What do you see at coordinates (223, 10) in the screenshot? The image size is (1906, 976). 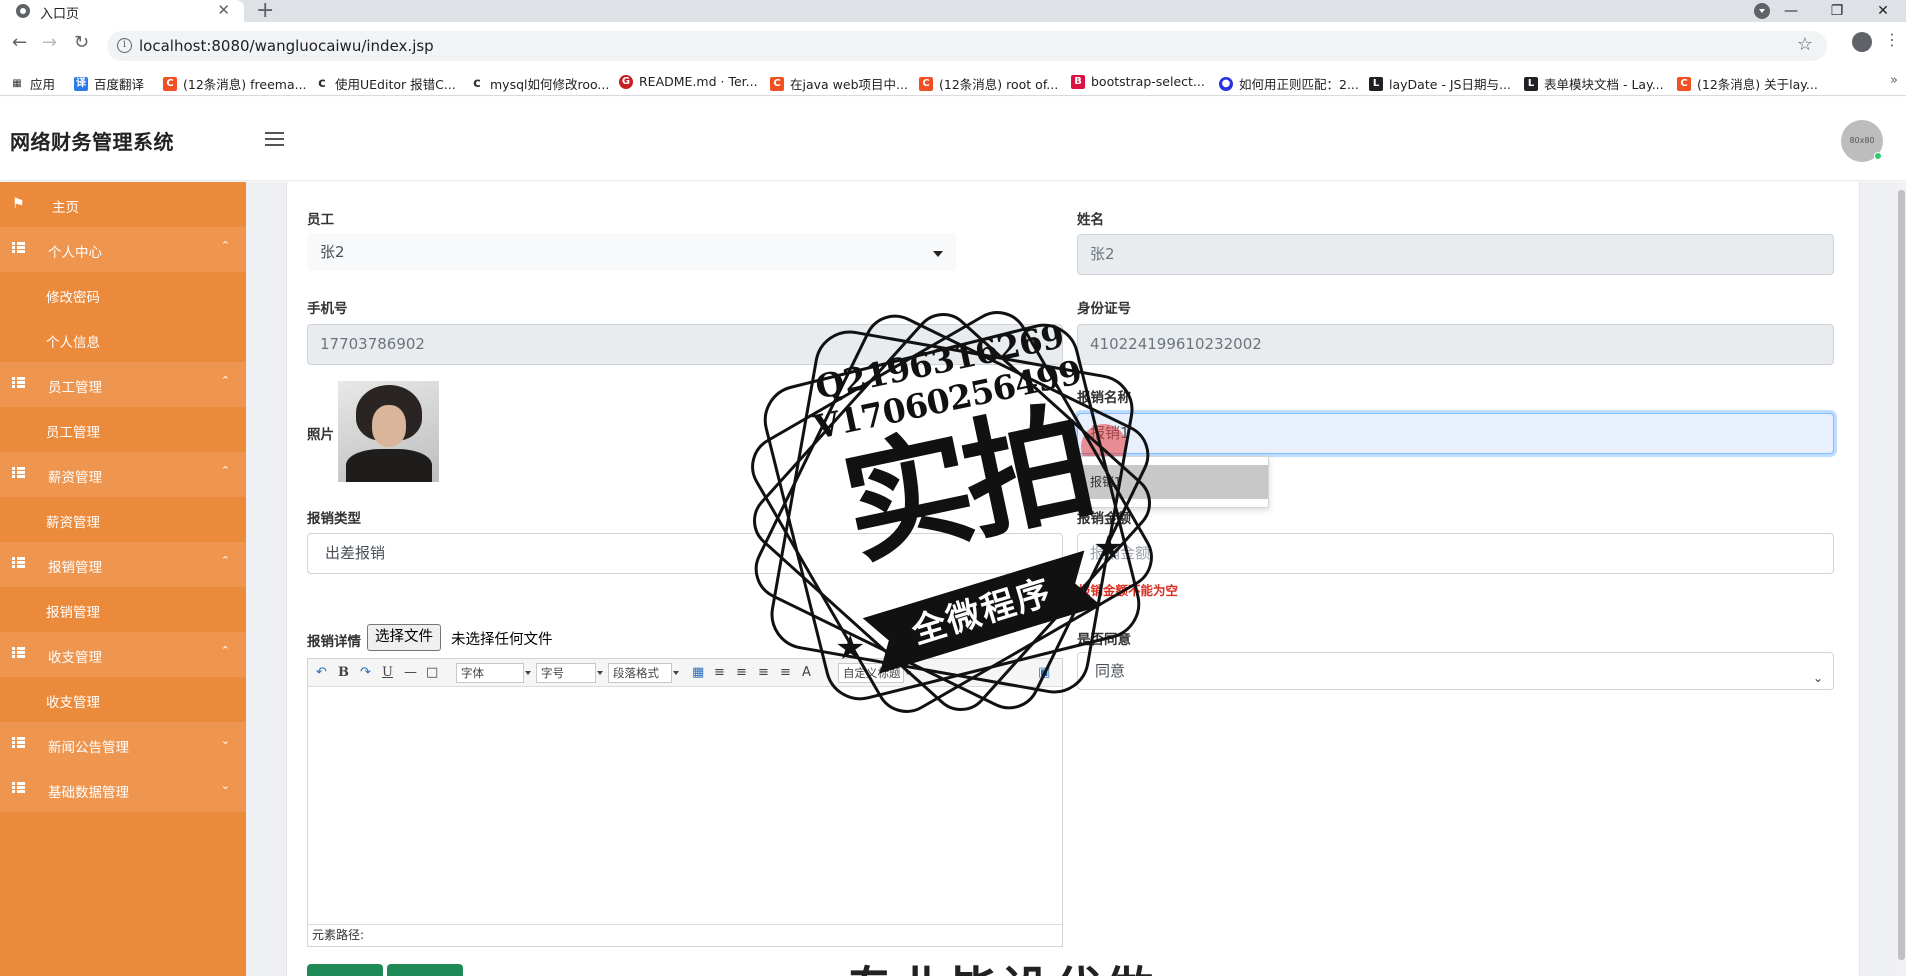 I see `tab-close-icon: ✕` at bounding box center [223, 10].